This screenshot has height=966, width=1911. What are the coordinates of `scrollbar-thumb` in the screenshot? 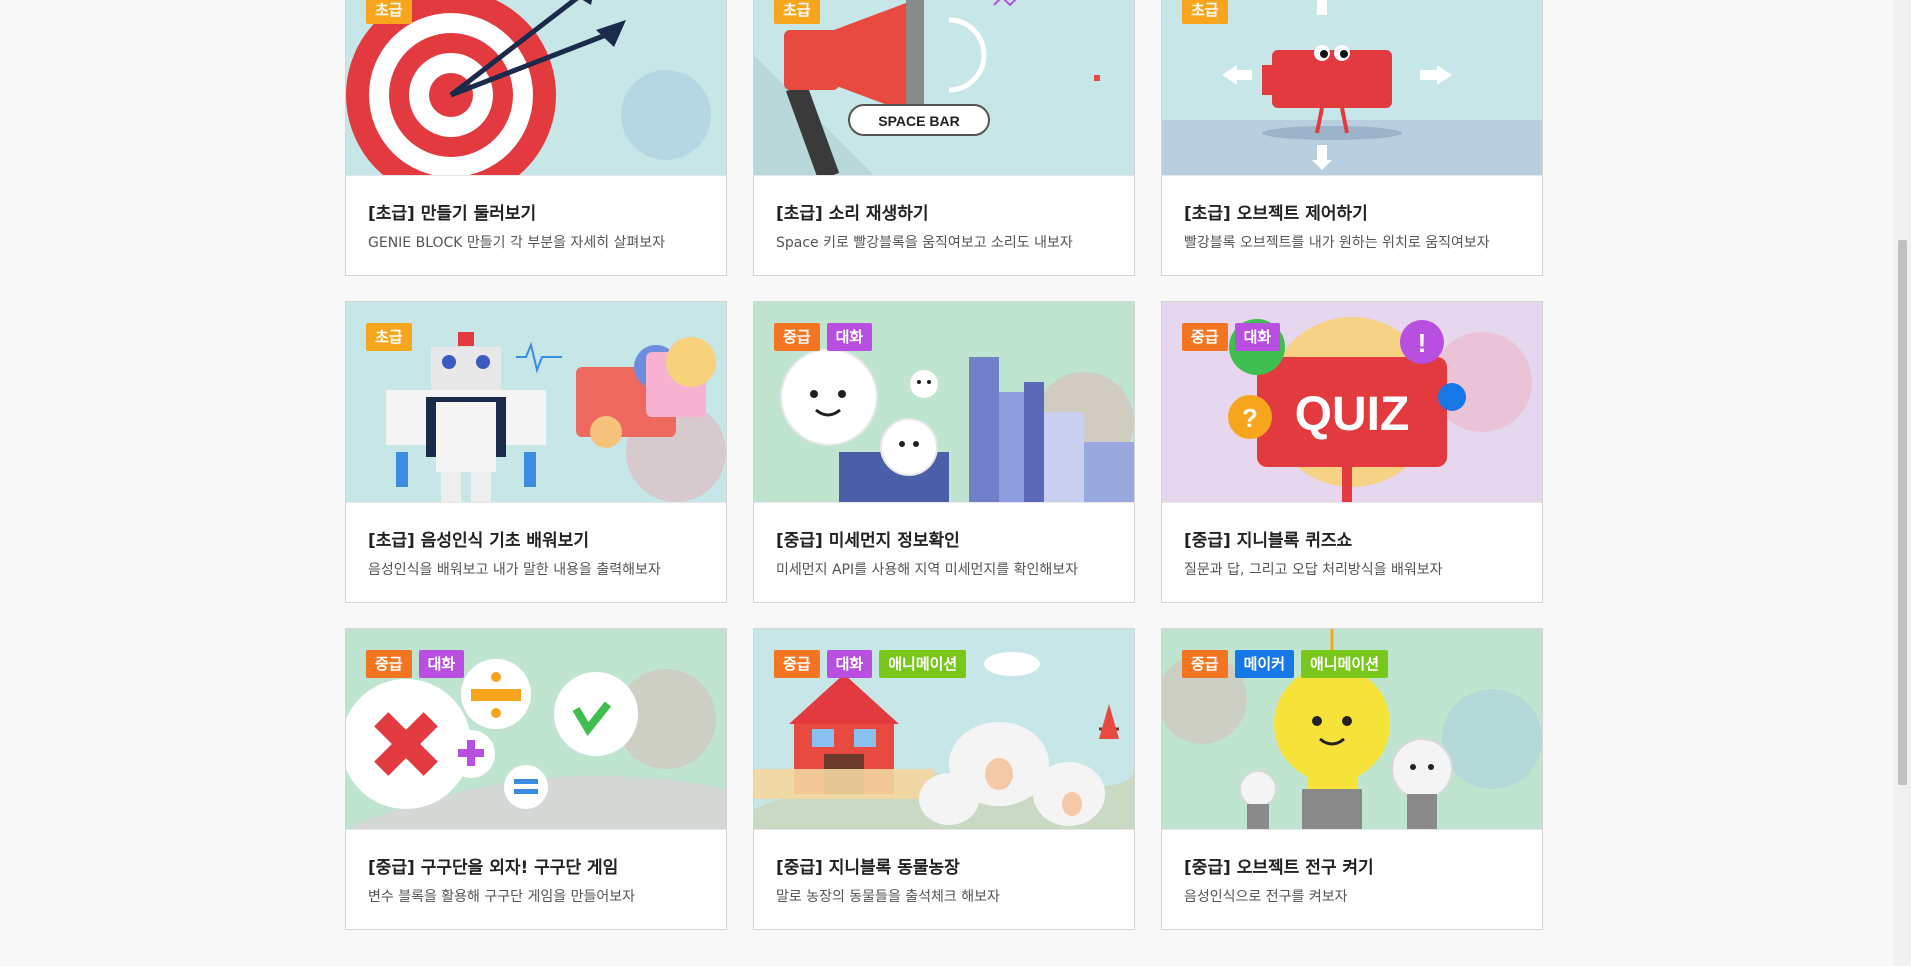 It's located at (1902, 512).